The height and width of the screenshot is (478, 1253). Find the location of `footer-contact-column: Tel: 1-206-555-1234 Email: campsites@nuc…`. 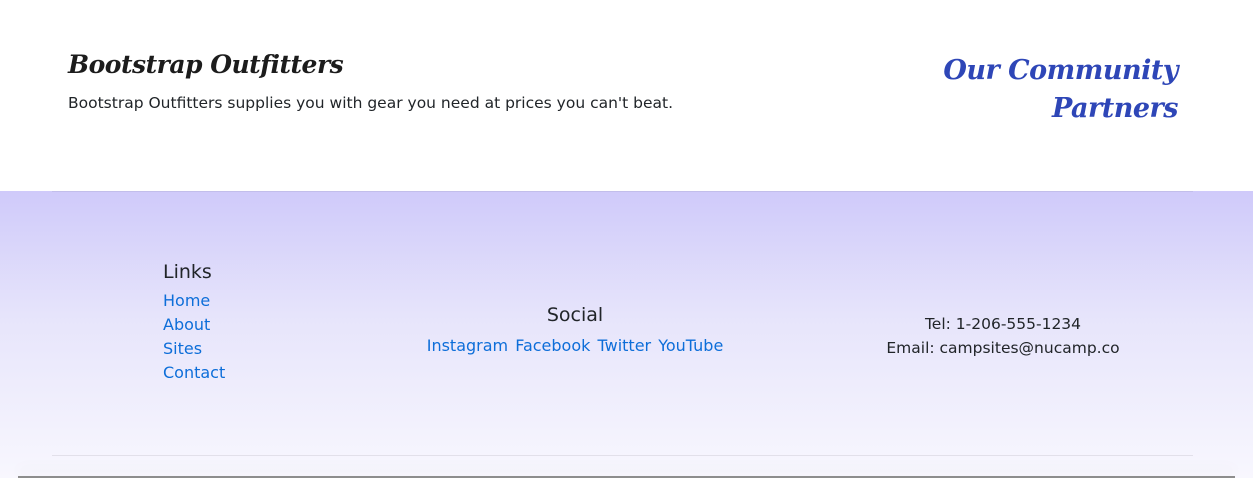

footer-contact-column: Tel: 1-206-555-1234 Email: campsites@nuc… is located at coordinates (1003, 336).